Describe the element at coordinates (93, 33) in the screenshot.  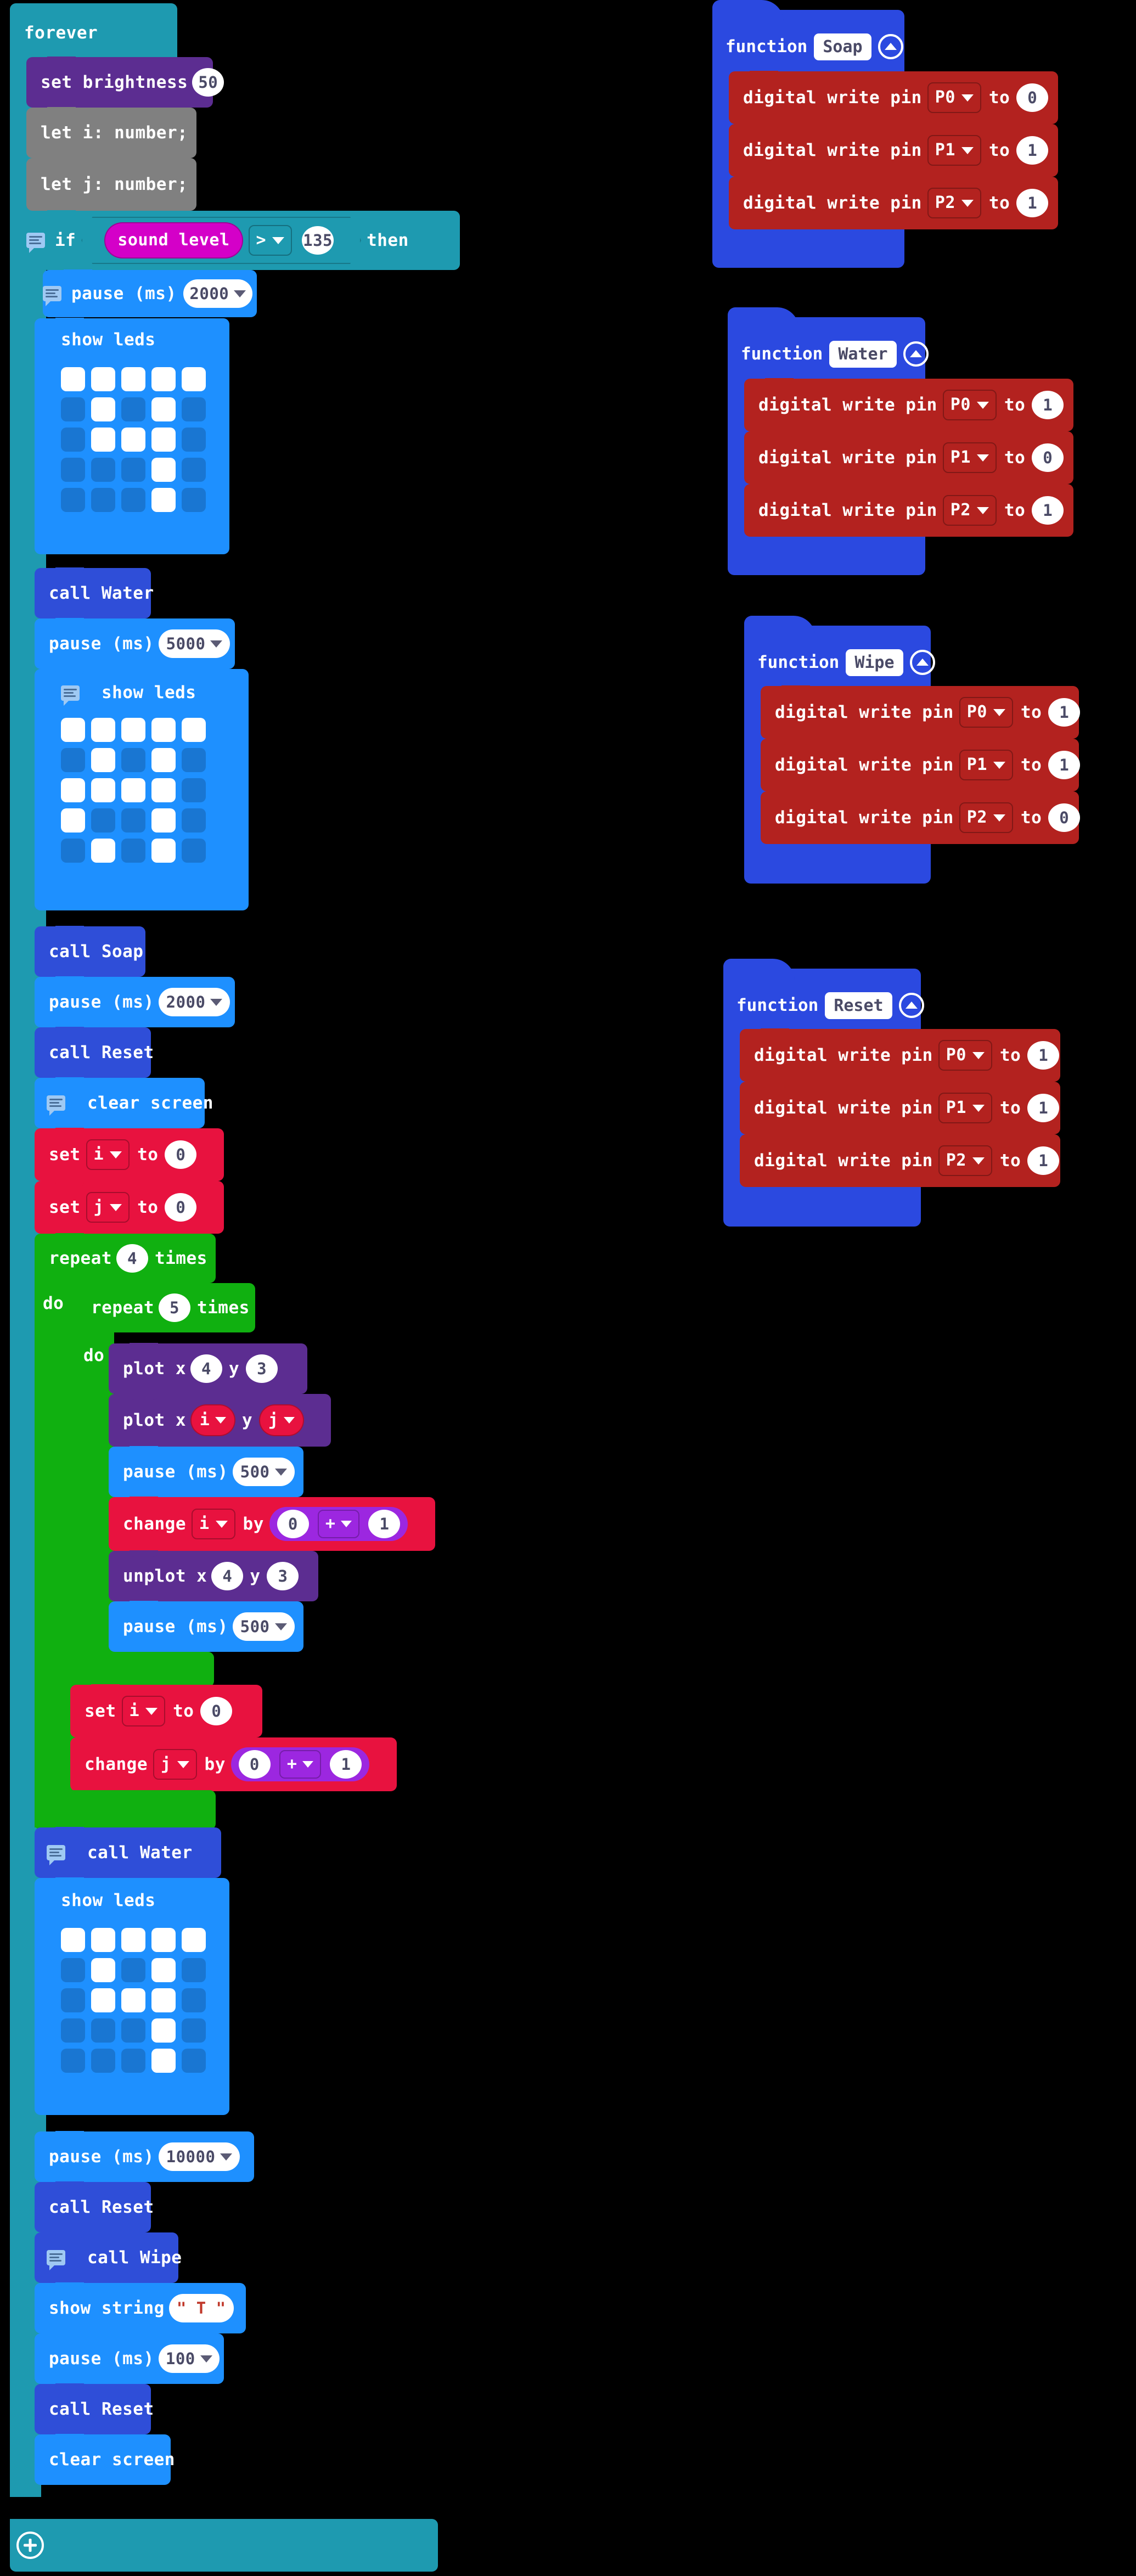
I see `forever-block: forever` at that location.